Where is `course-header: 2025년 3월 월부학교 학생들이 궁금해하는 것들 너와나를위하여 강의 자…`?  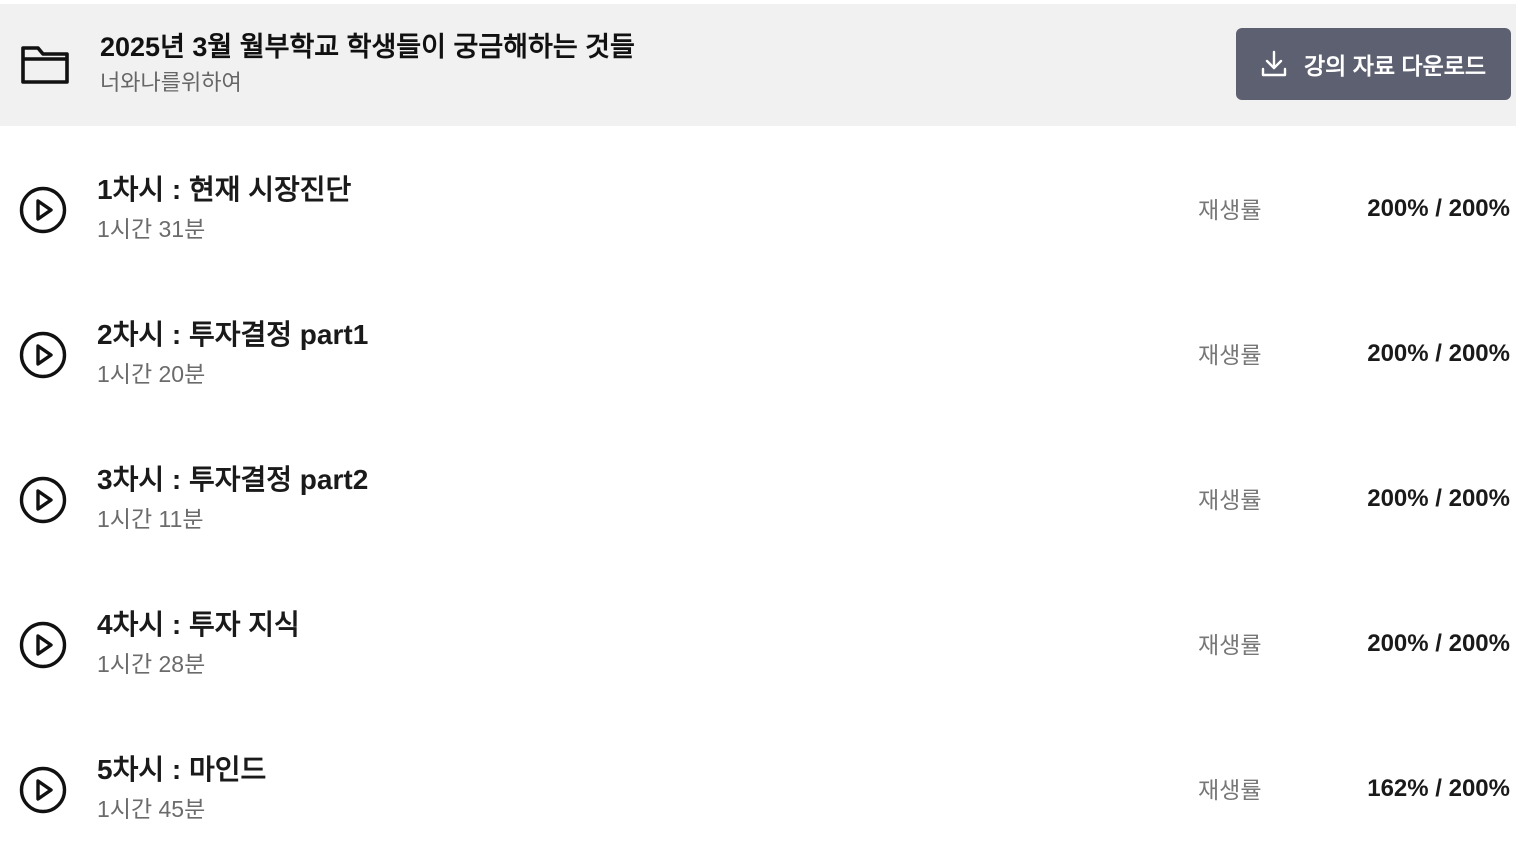
course-header: 2025년 3월 월부학교 학생들이 궁금해하는 것들 너와나를위하여 강의 자… is located at coordinates (758, 65).